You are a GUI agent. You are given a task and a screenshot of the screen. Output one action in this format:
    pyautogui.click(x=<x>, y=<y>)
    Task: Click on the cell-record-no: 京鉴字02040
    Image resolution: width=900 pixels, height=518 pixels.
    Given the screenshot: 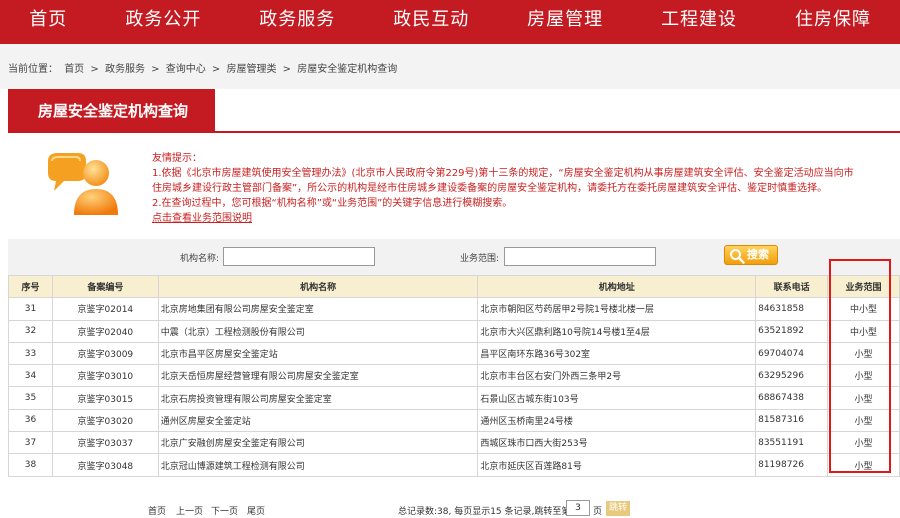 What is the action you would take?
    pyautogui.click(x=105, y=331)
    